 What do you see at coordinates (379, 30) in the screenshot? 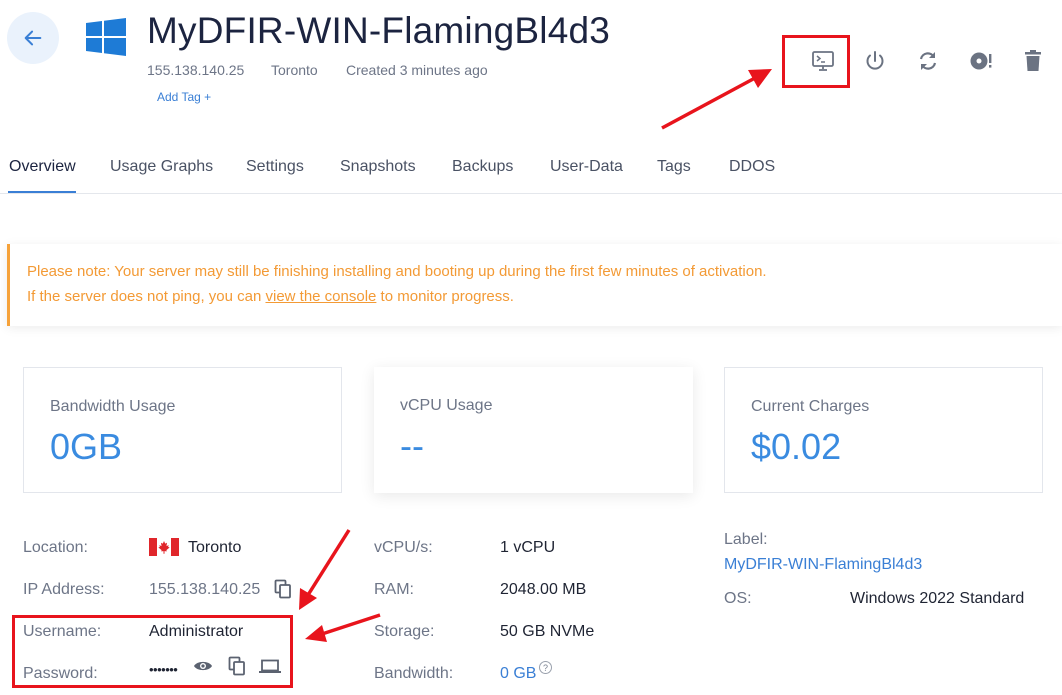
I see `server-title: MyDFIR-WIN-FlamingBl4d3` at bounding box center [379, 30].